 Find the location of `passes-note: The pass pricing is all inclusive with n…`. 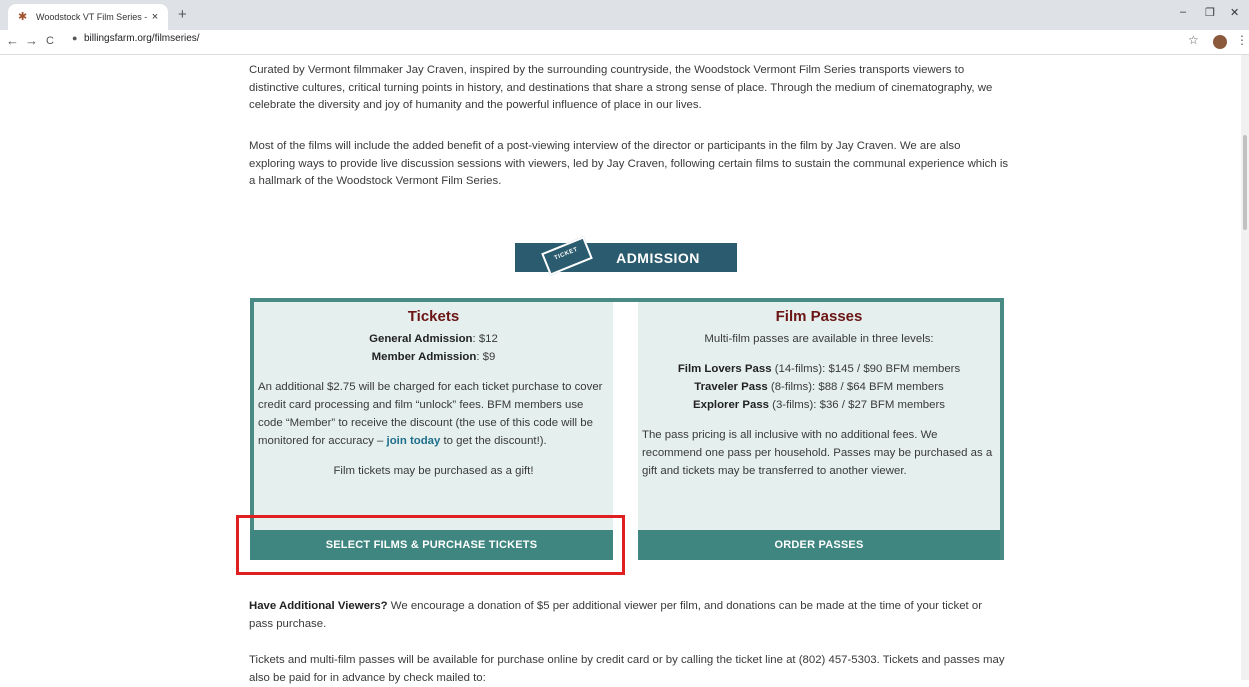

passes-note: The pass pricing is all inclusive with n… is located at coordinates (817, 453).